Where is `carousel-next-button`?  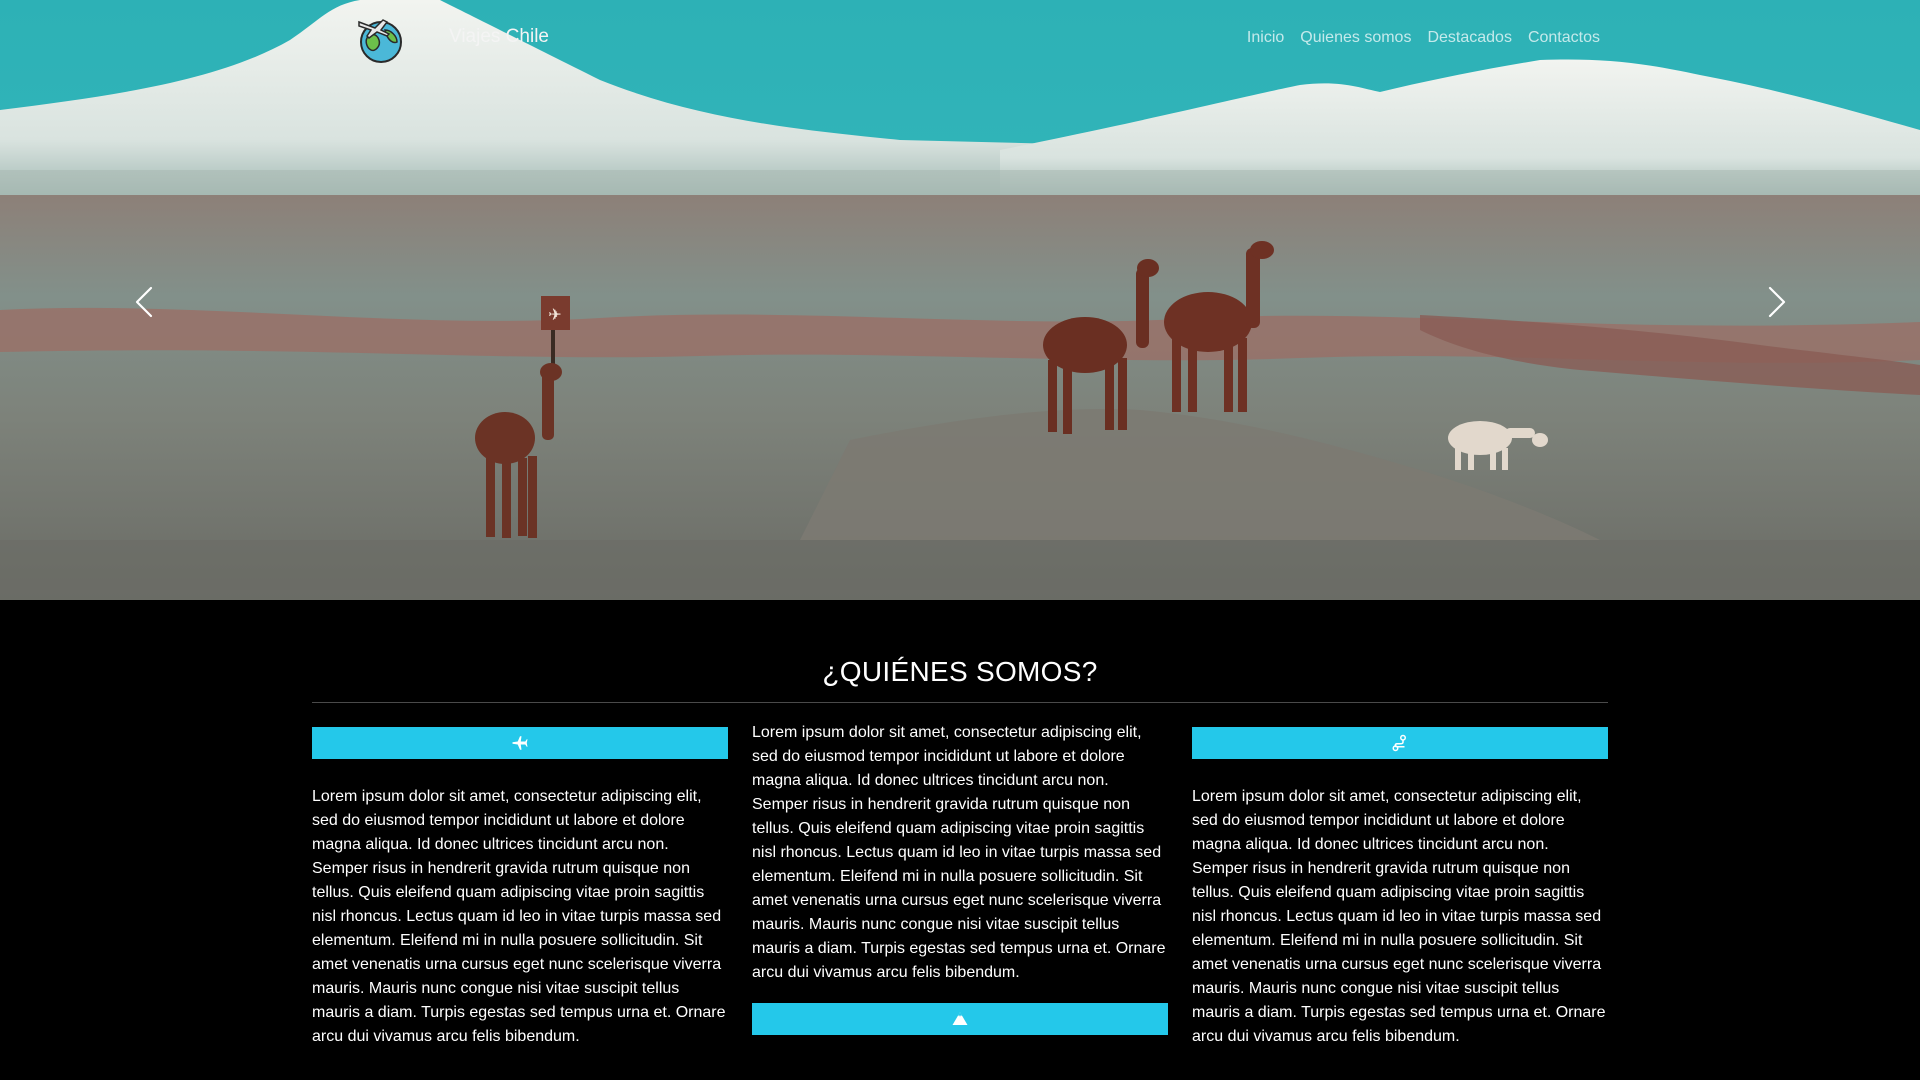
carousel-next-button is located at coordinates (1776, 302).